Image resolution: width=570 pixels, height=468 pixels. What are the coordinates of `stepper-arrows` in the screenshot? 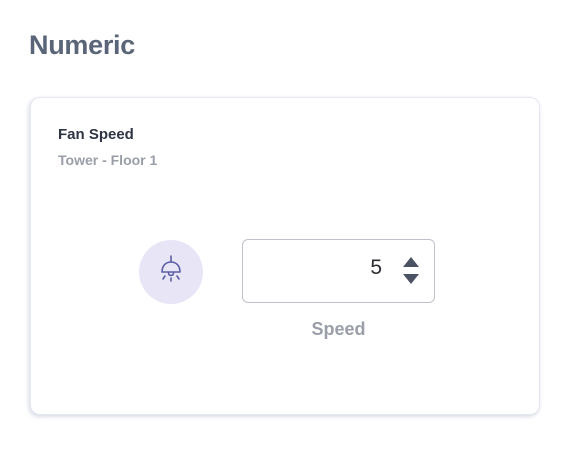 It's located at (412, 272).